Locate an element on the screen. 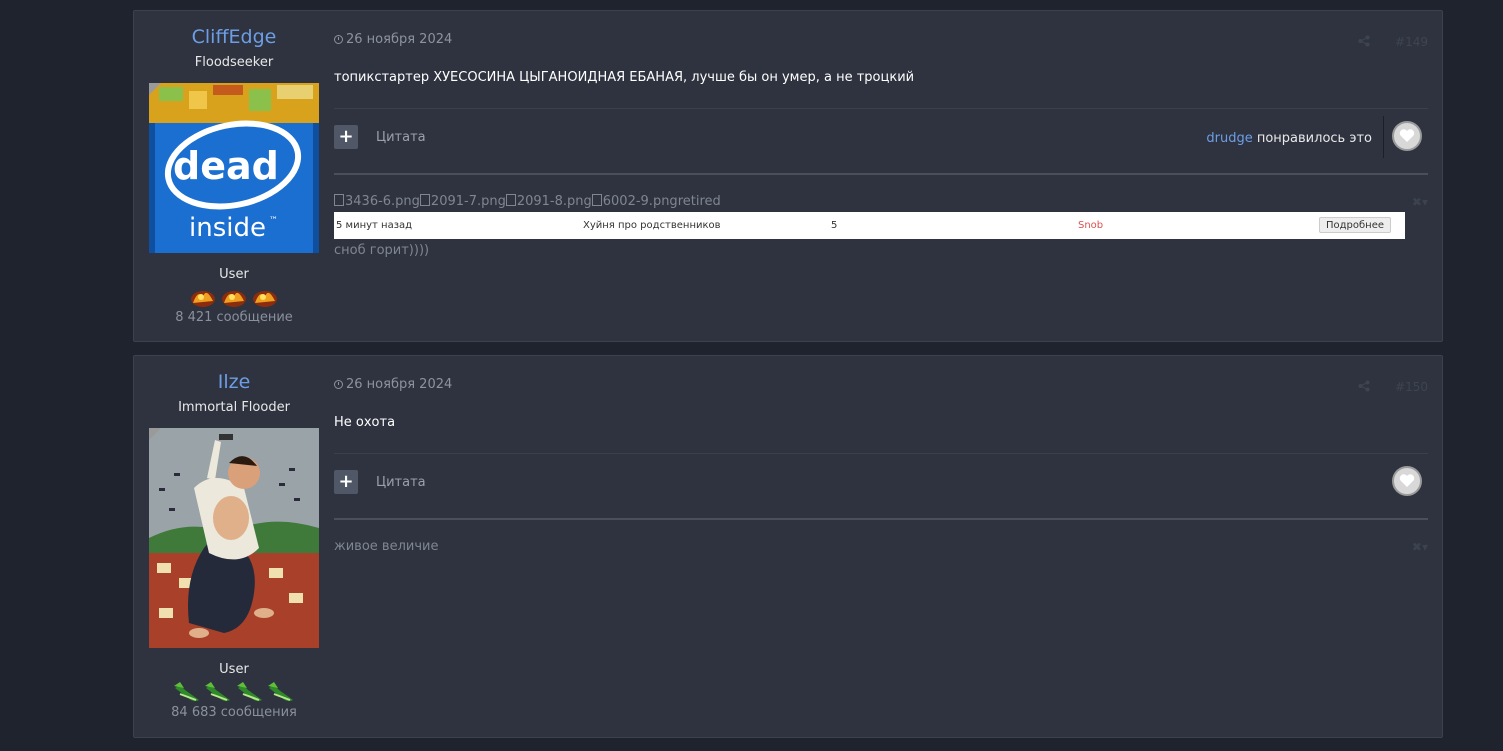  avatar-text-tm: ™ is located at coordinates (273, 221).